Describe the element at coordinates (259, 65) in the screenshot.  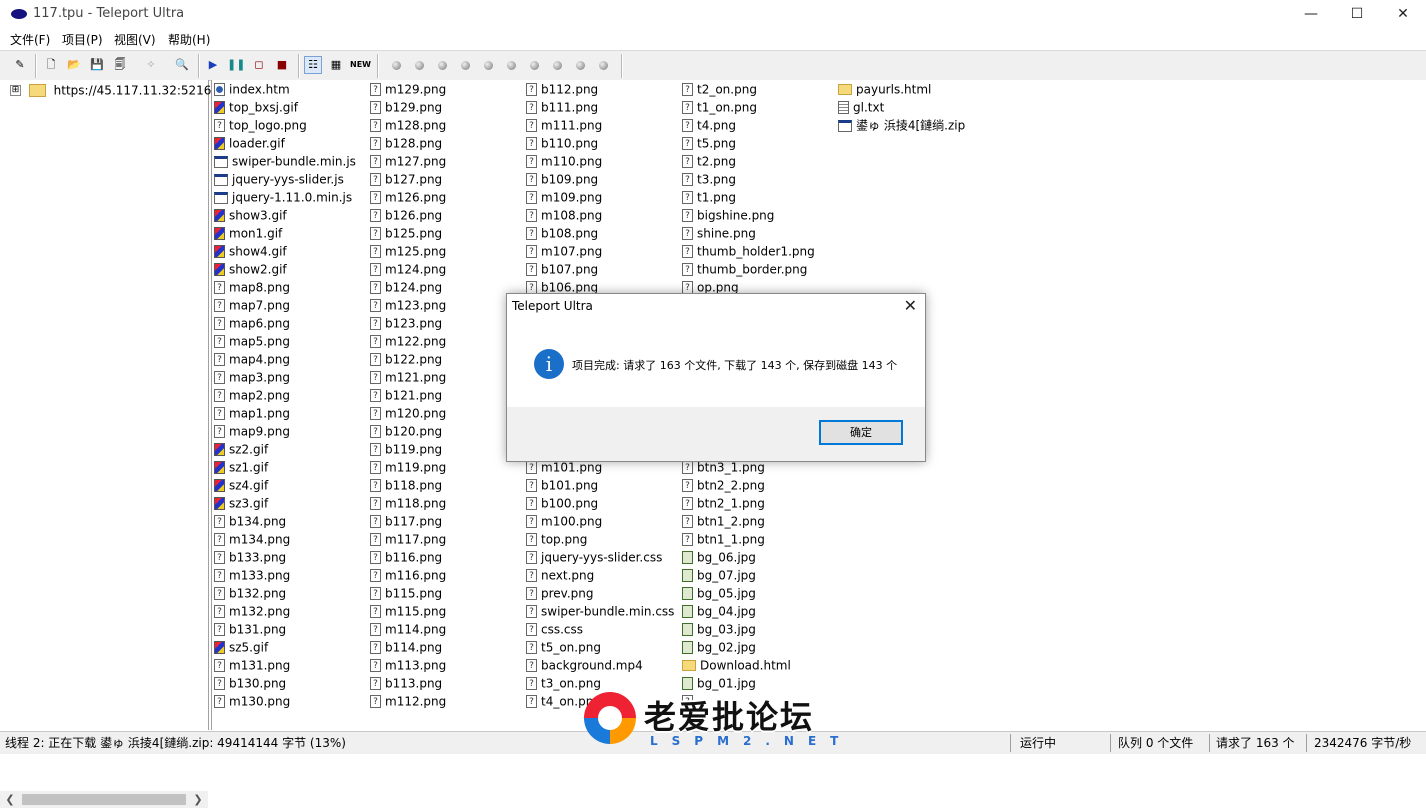
I see `stop-icon: ◻` at that location.